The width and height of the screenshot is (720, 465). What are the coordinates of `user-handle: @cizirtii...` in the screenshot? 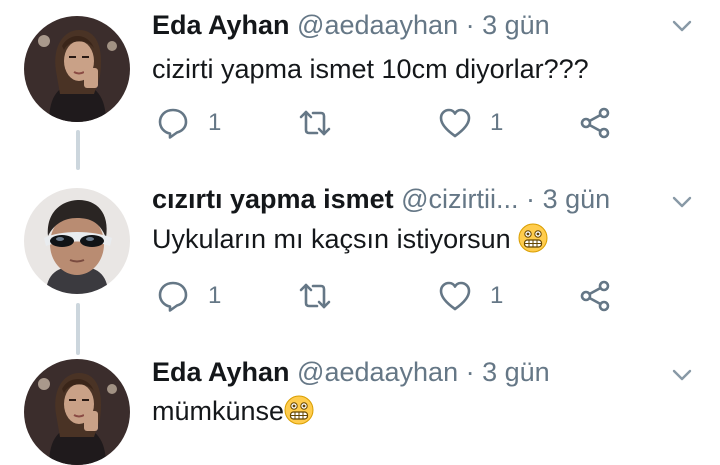 It's located at (459, 199).